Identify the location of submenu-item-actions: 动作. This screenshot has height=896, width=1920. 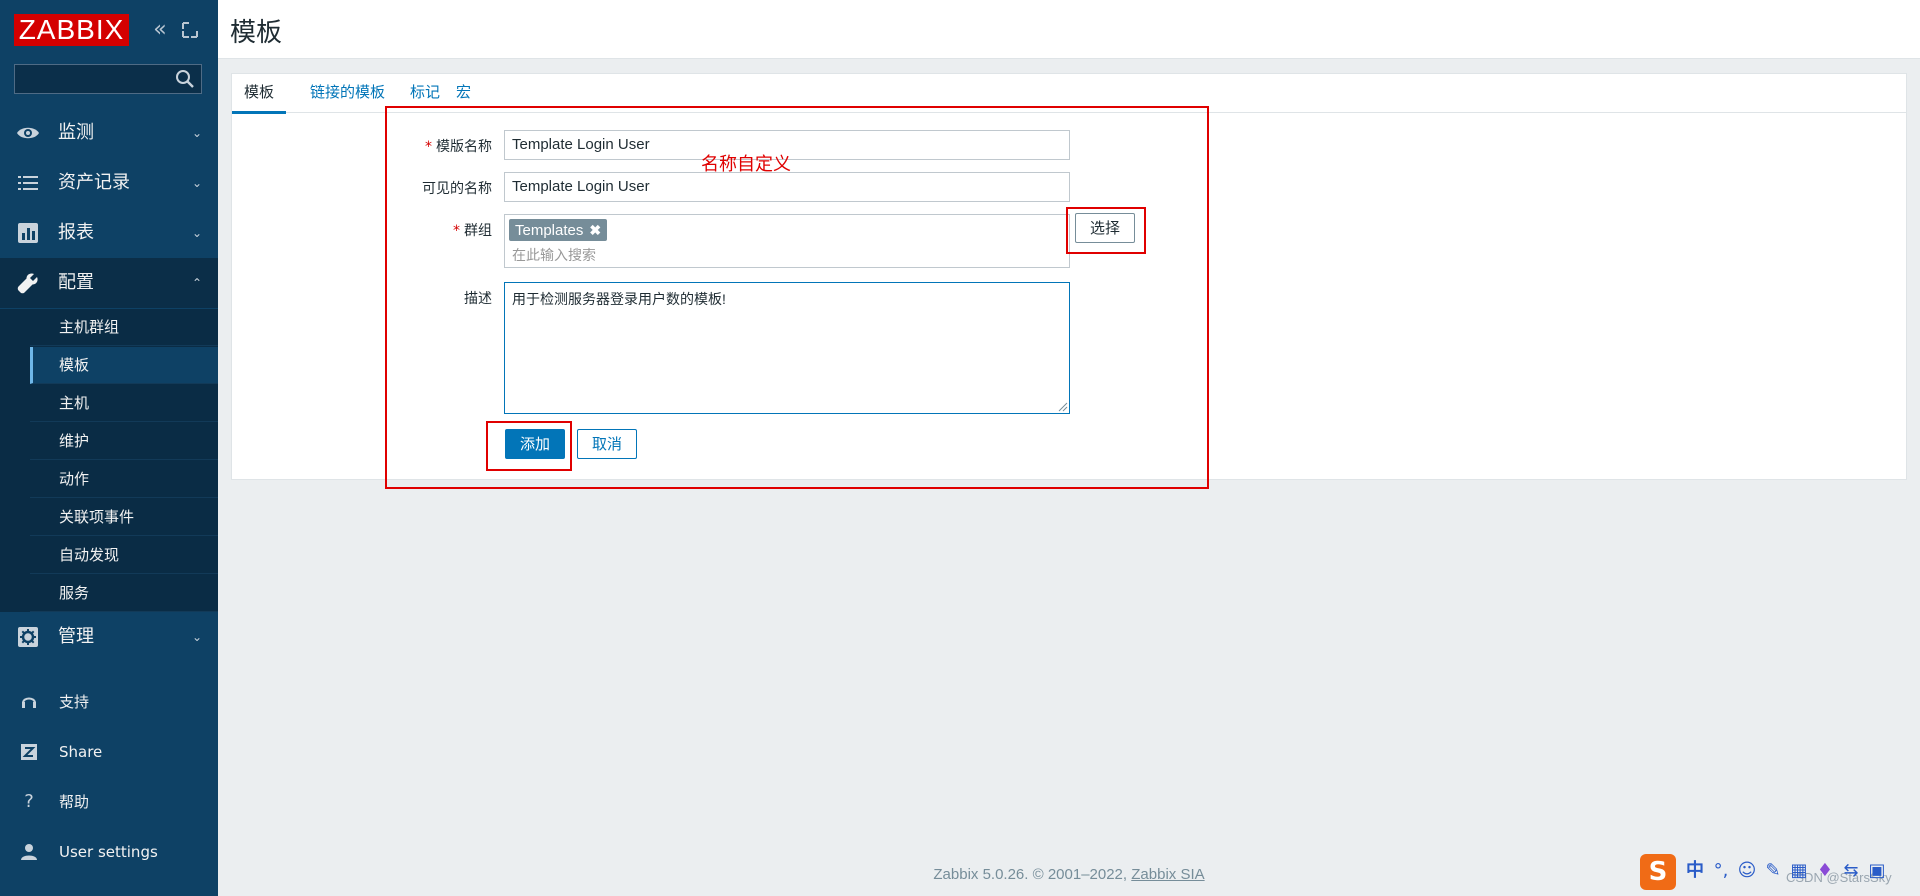
(124, 479).